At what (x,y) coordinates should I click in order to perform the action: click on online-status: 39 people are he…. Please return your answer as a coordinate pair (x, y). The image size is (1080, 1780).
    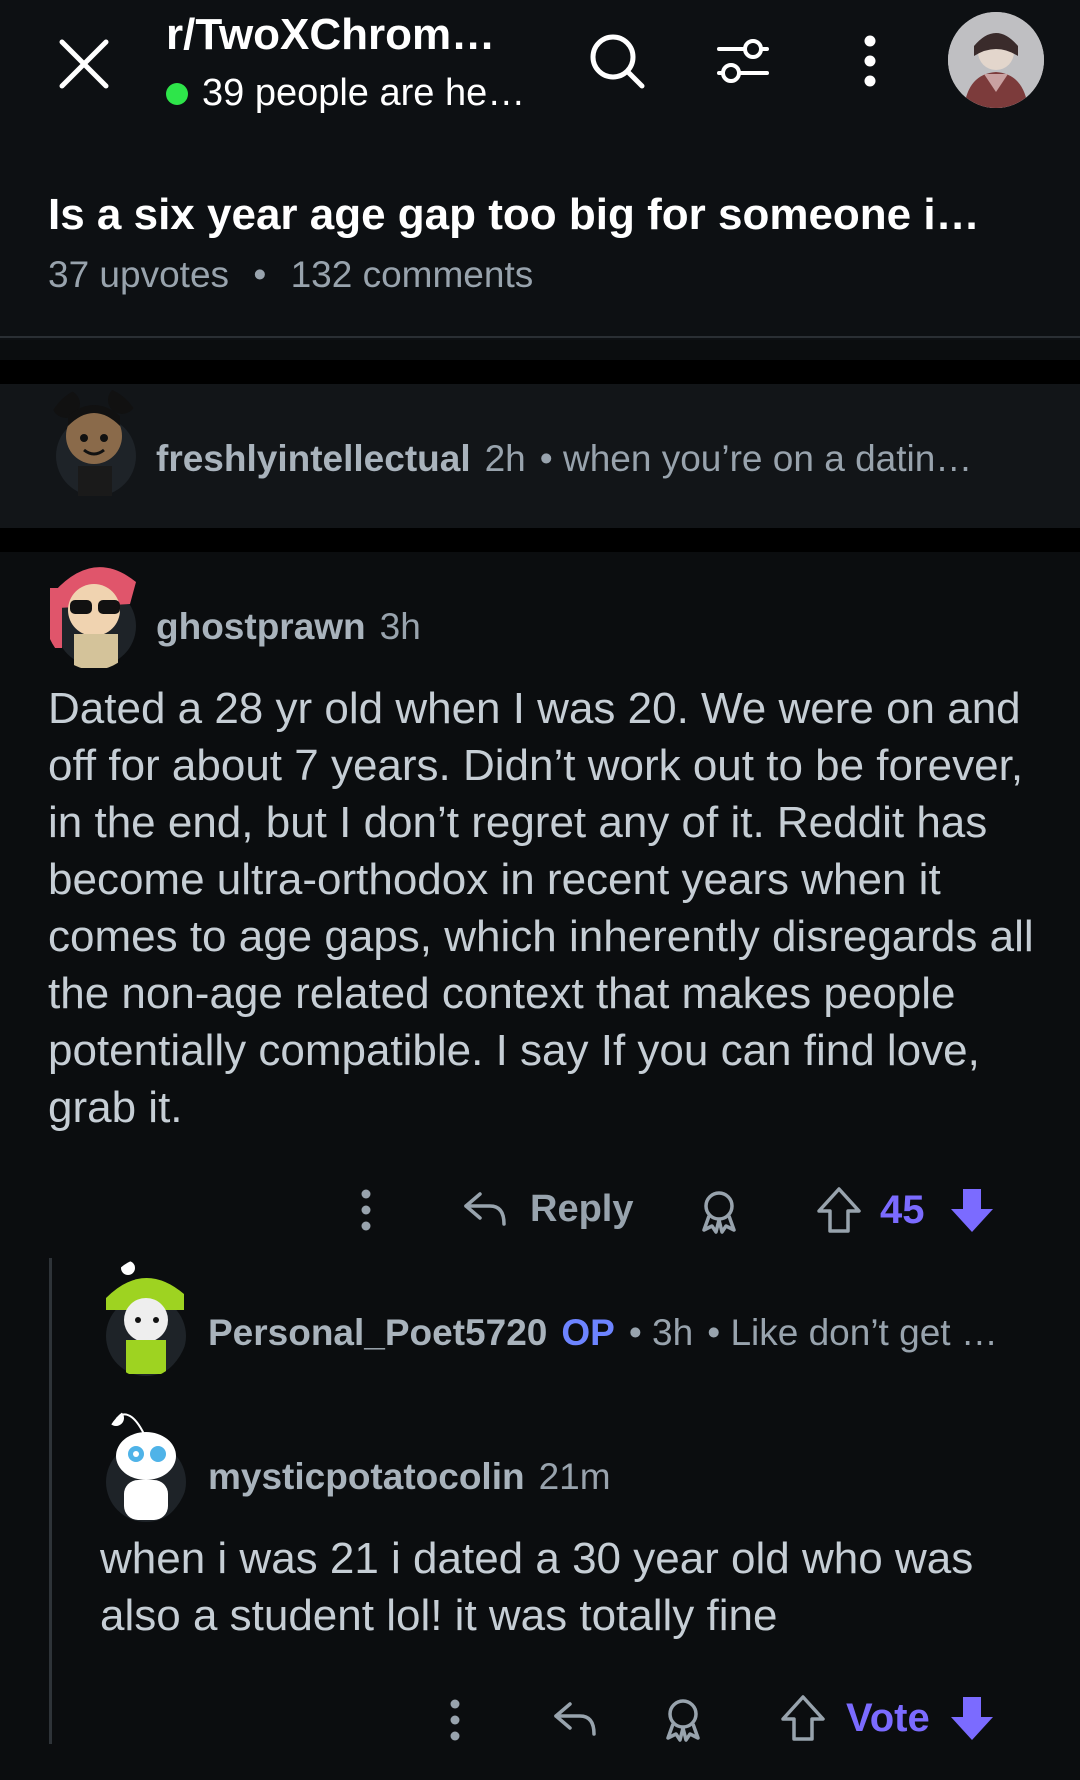
    Looking at the image, I should click on (345, 93).